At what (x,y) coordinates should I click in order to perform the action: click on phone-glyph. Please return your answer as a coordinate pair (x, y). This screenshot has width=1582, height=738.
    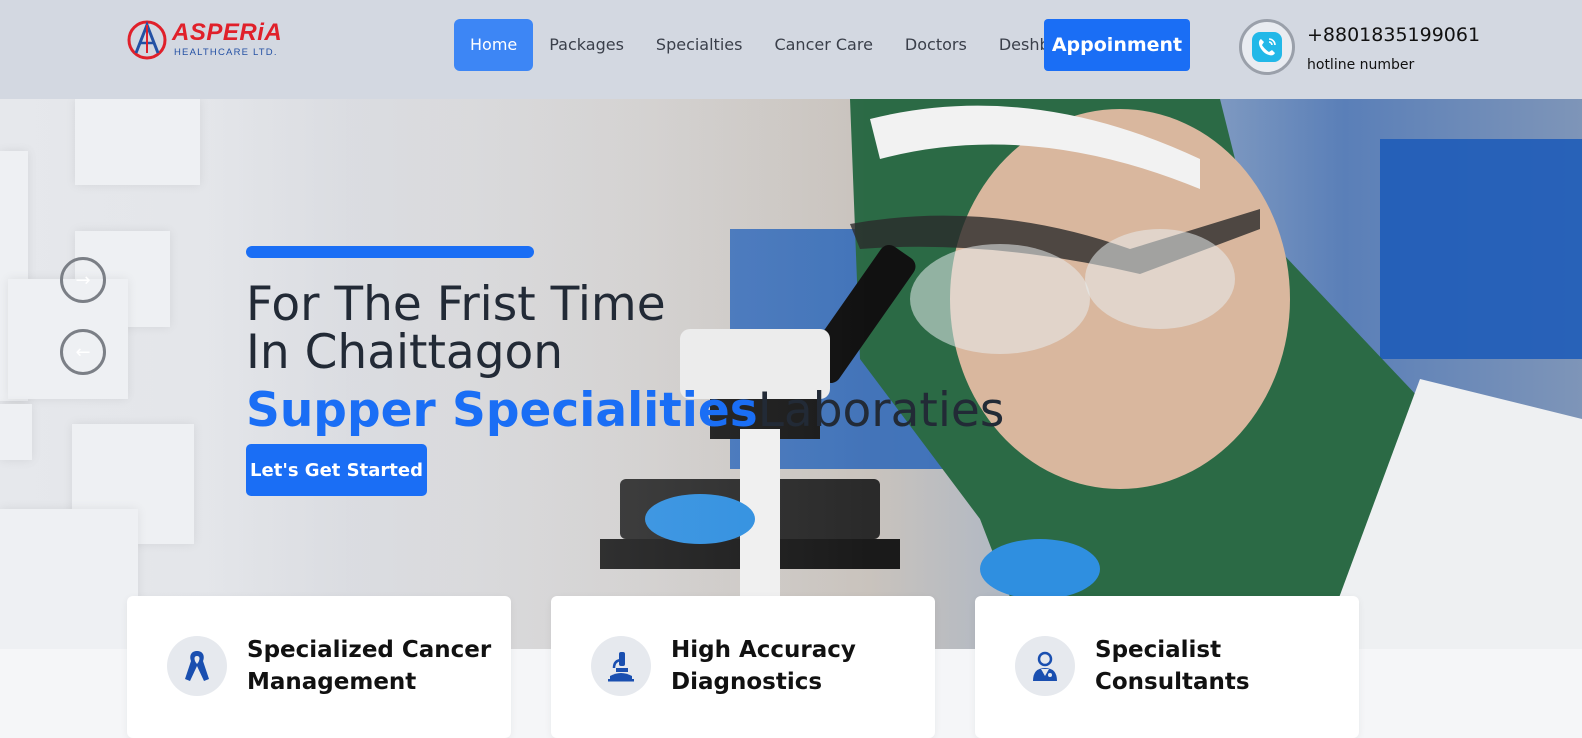
    Looking at the image, I should click on (1267, 47).